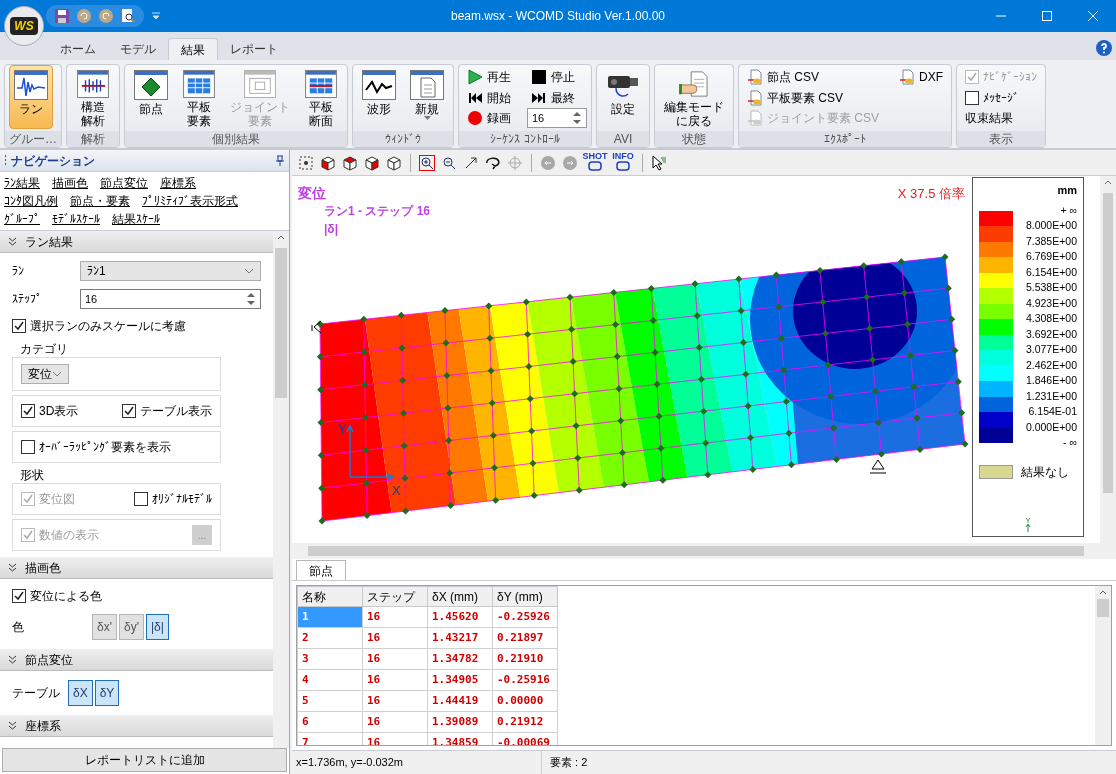 This screenshot has width=1116, height=774. What do you see at coordinates (489, 97) in the screenshot?
I see `ribbon-button: 開始` at bounding box center [489, 97].